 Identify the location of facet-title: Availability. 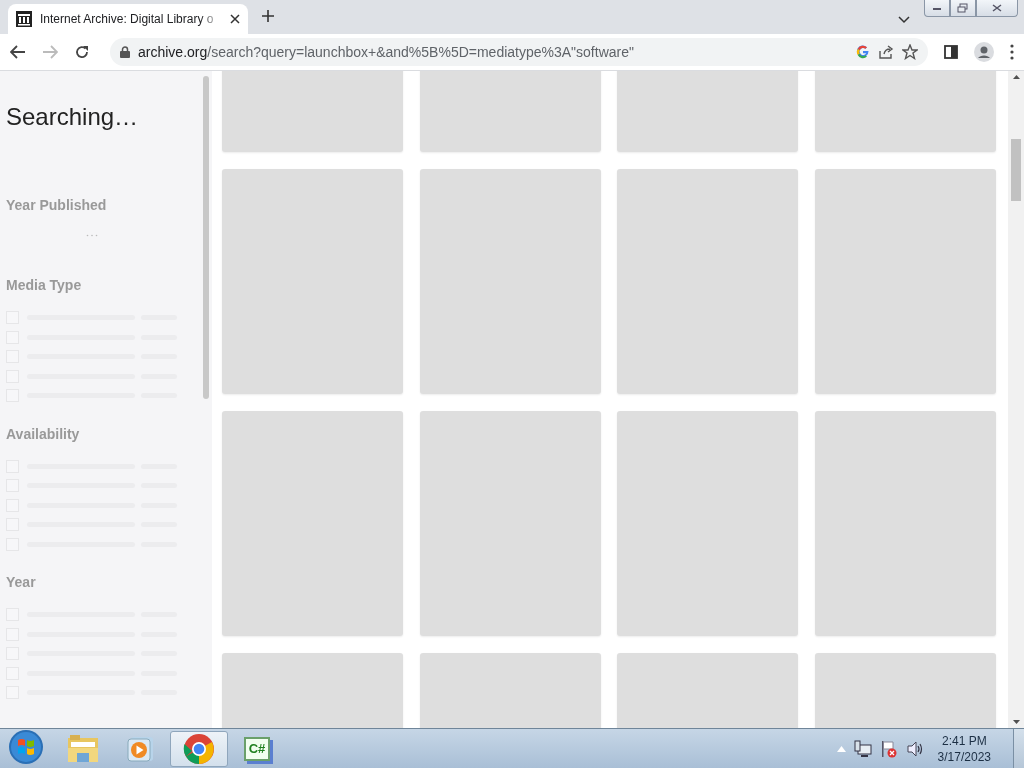
(43, 433).